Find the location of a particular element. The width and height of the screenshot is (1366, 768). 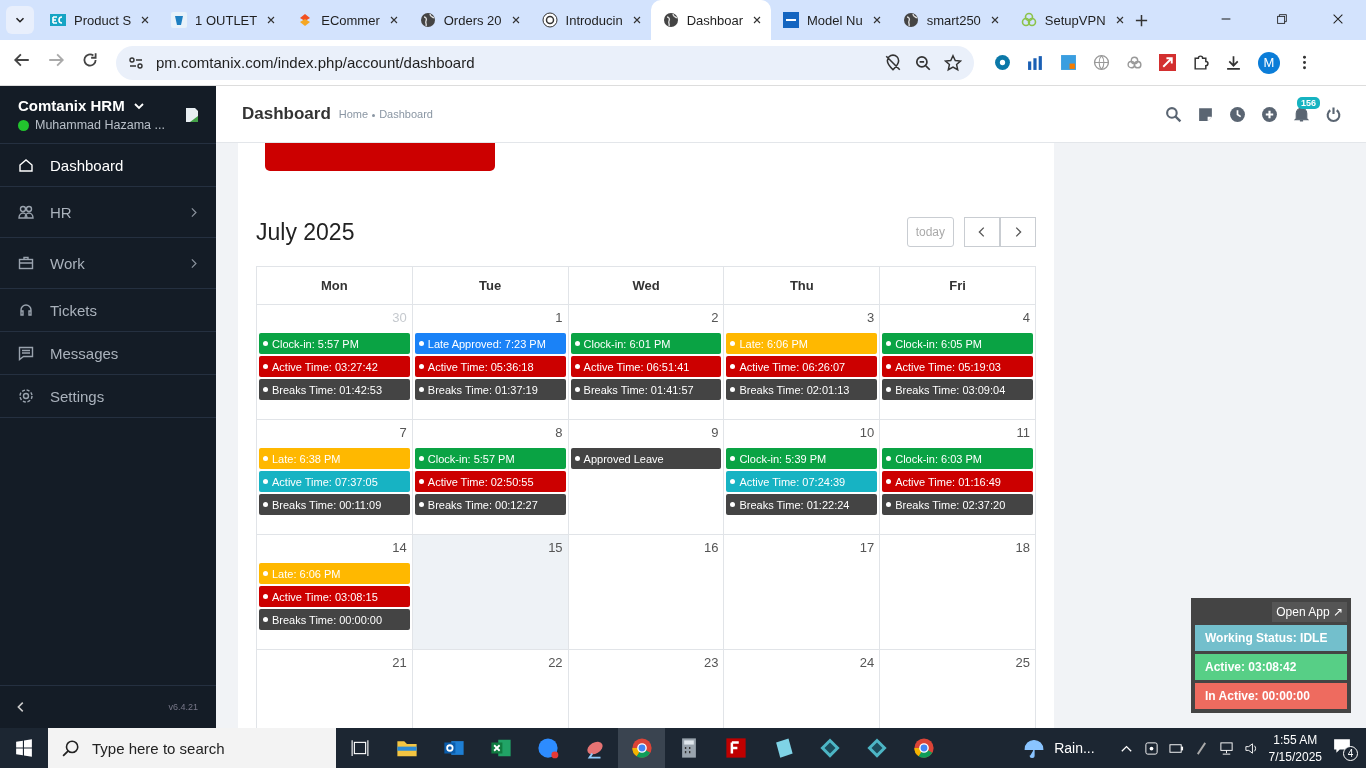

day-cell: 2 Clock-in: 6:01 PM Active Time: 06:51:41 Breaks Time: 01:41:57 is located at coordinates (646, 362).